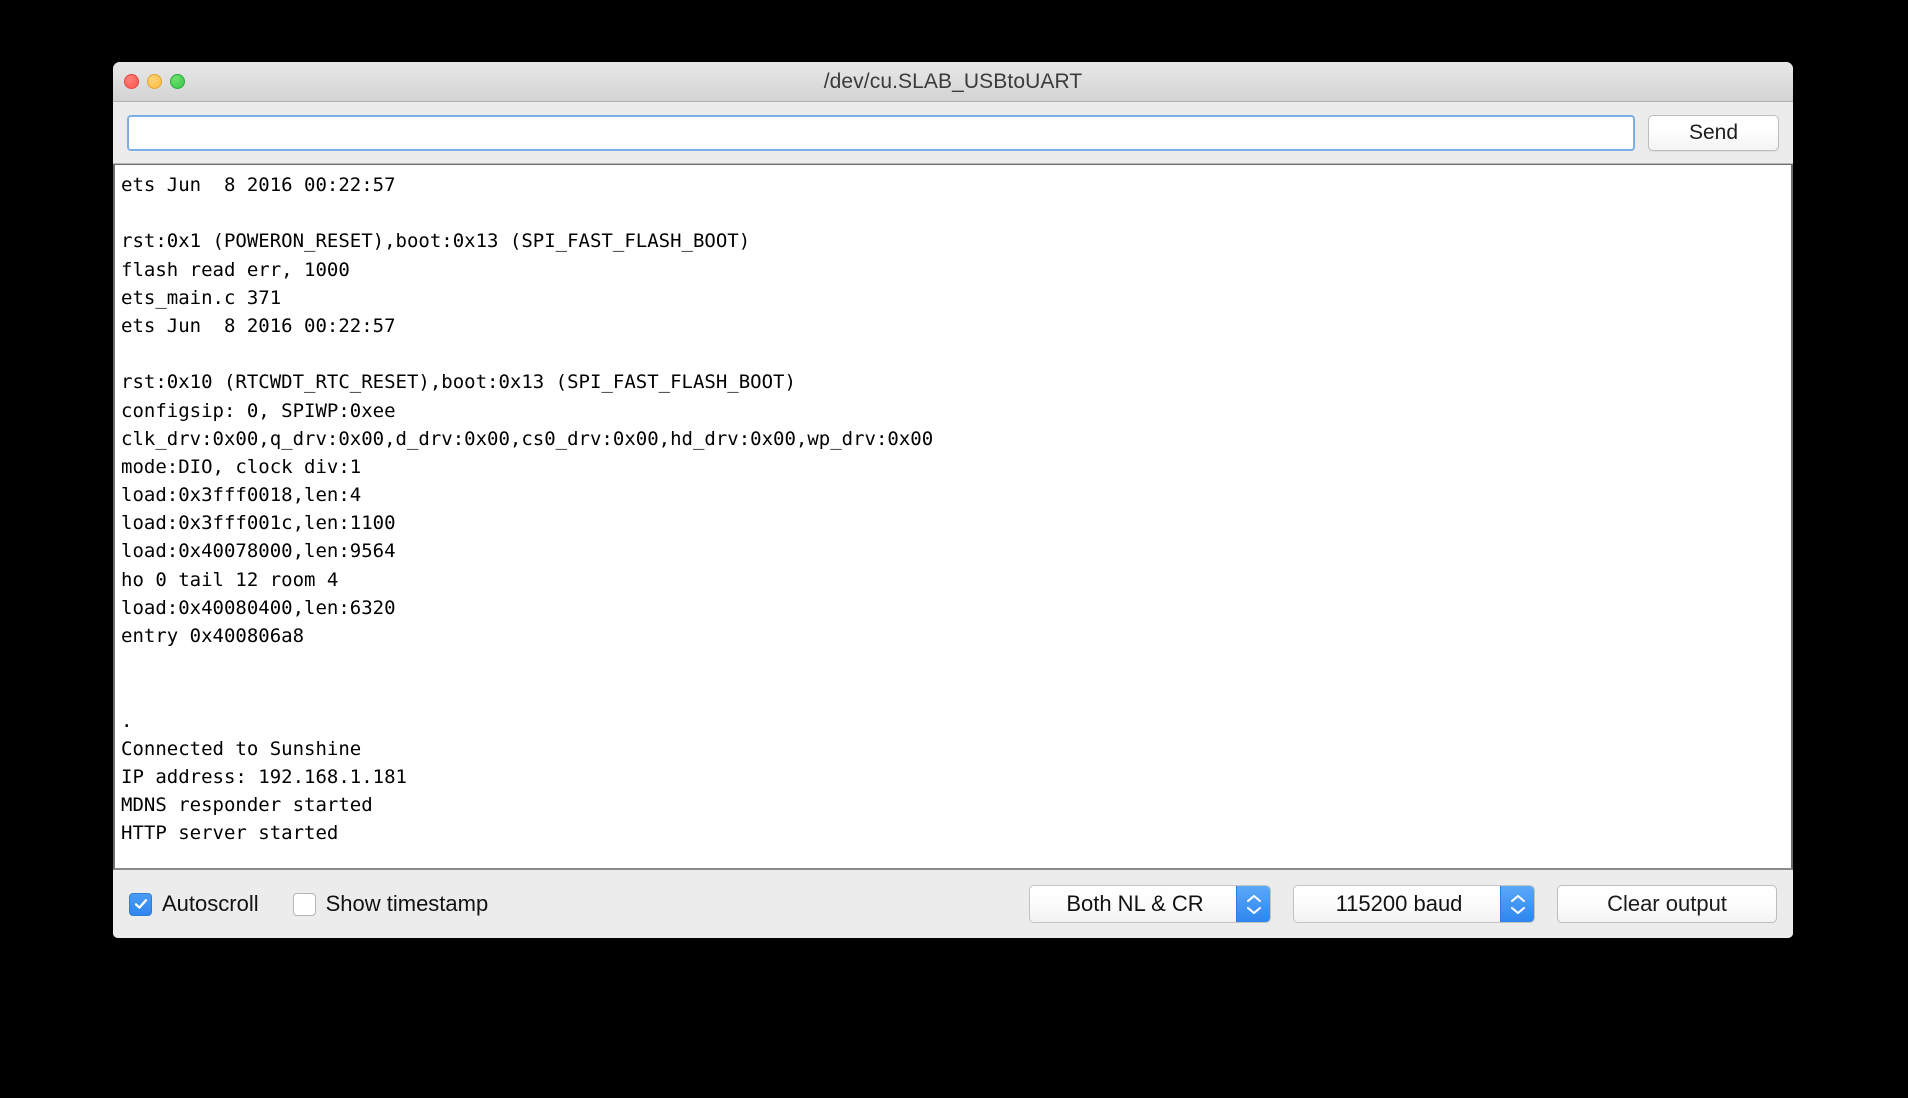 Image resolution: width=1908 pixels, height=1098 pixels. Describe the element at coordinates (235, 269) in the screenshot. I see `console-line: flash read err, 1000` at that location.